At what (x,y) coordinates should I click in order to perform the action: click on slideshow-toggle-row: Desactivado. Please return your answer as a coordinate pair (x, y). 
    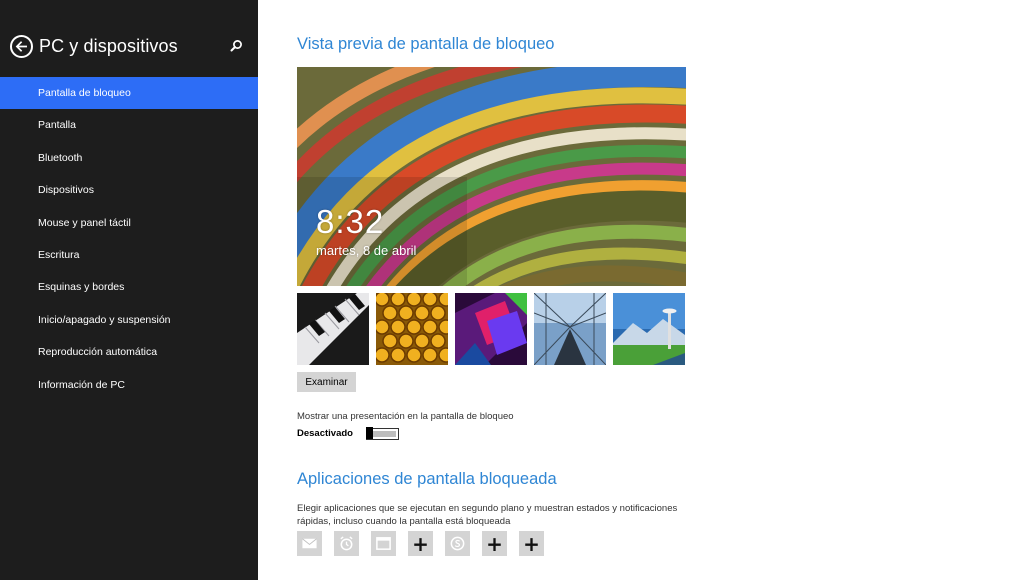
    Looking at the image, I should click on (348, 433).